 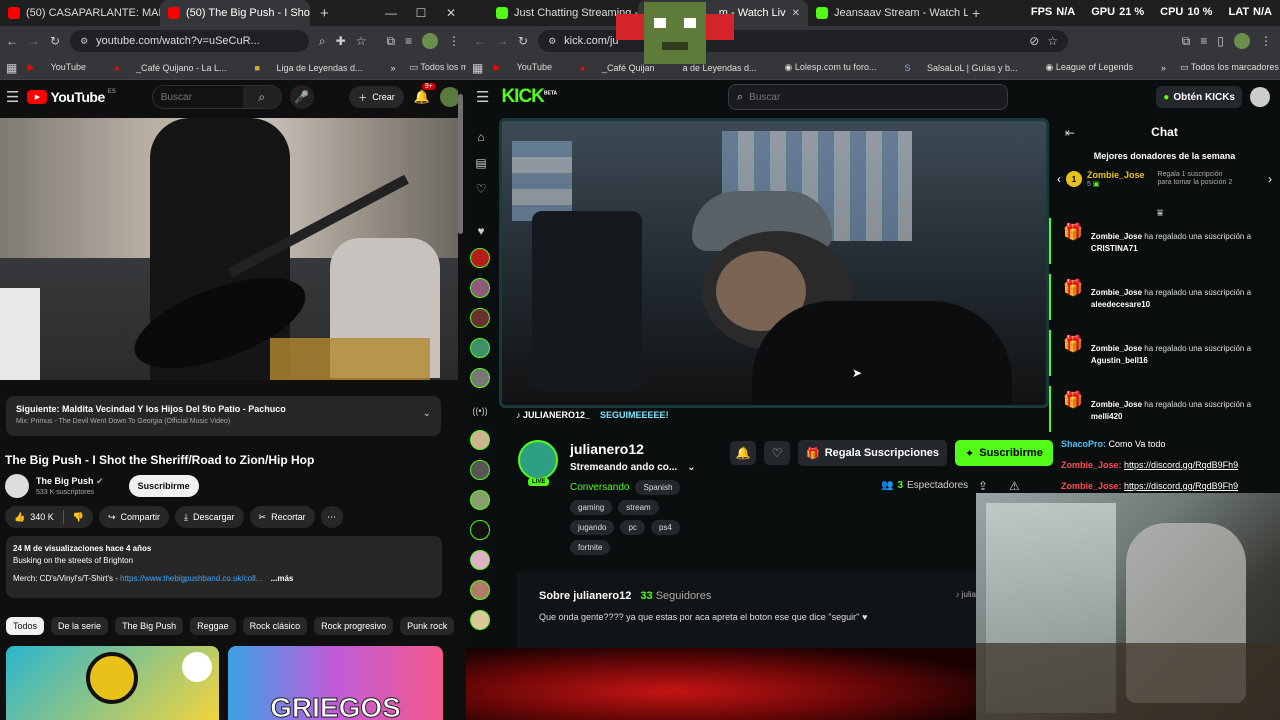 I want to click on thumbs-down-icon: 👎, so click(x=78, y=517).